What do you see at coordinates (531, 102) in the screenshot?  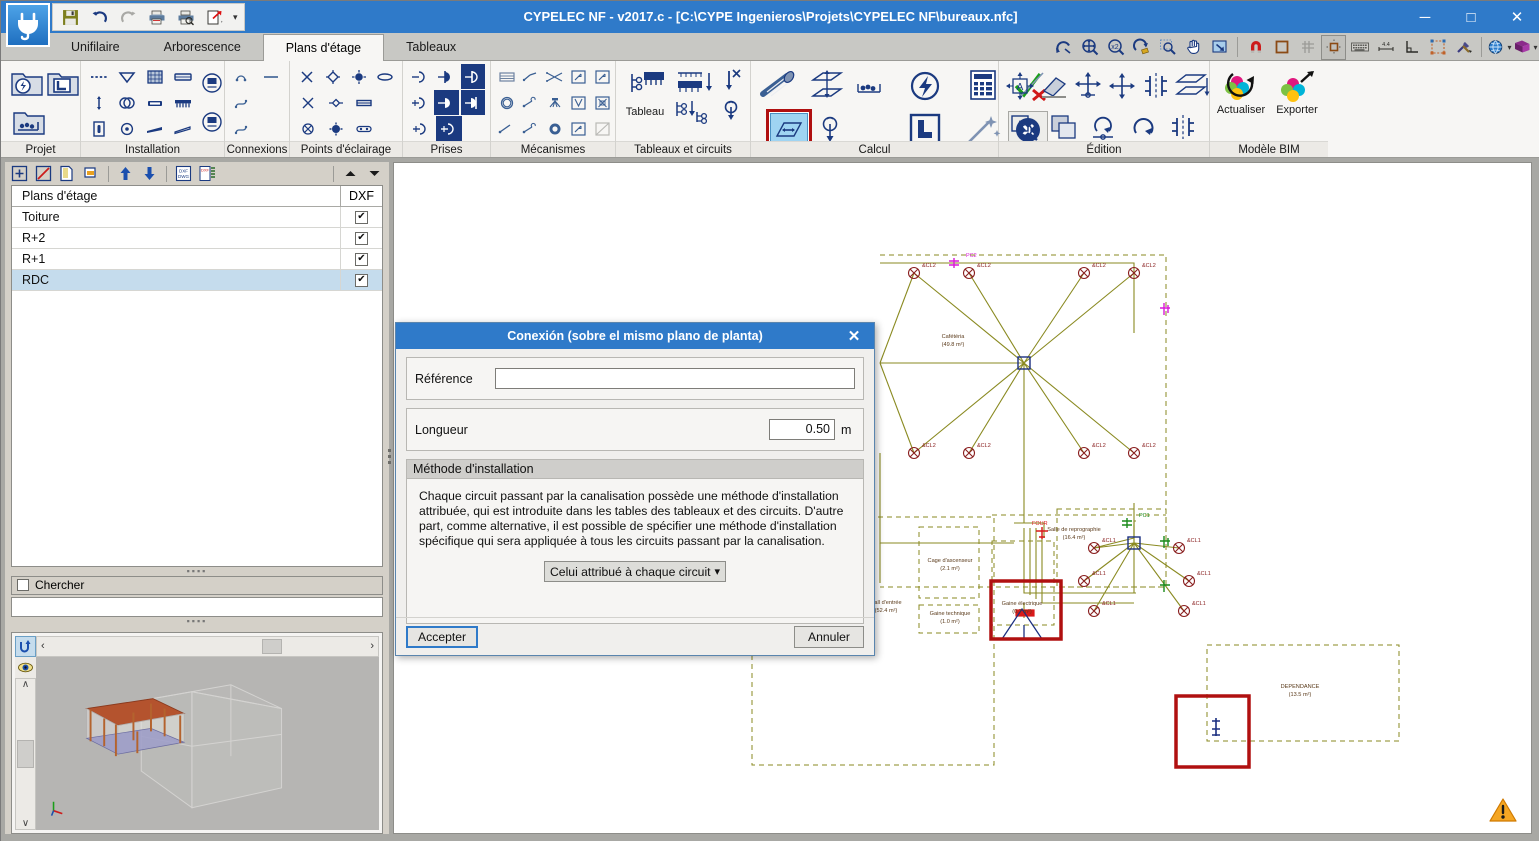 I see `bouton-poussoir-icon` at bounding box center [531, 102].